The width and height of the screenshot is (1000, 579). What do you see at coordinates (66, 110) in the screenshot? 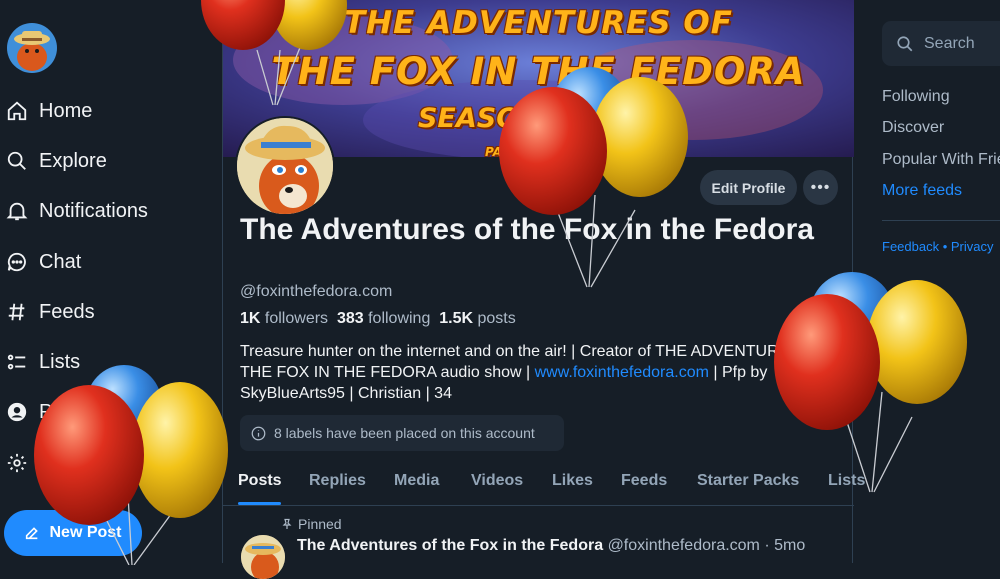
I see `nav-home-label: Home` at bounding box center [66, 110].